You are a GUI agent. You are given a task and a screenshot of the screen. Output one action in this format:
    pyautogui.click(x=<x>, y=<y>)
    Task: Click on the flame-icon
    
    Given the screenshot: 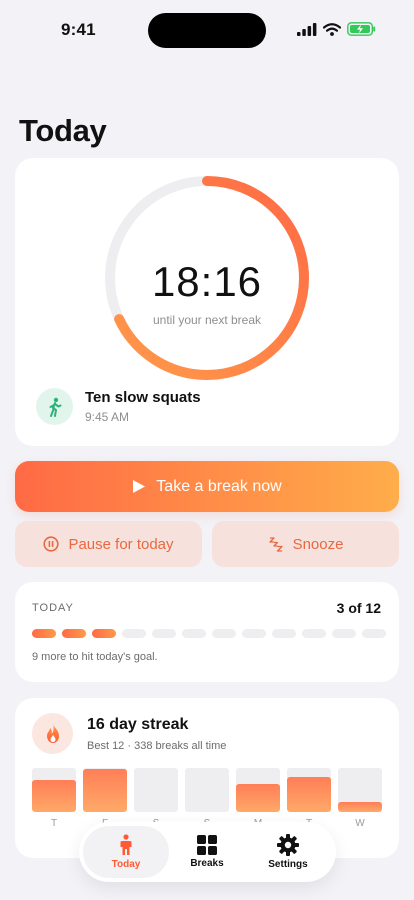 What is the action you would take?
    pyautogui.click(x=52, y=733)
    